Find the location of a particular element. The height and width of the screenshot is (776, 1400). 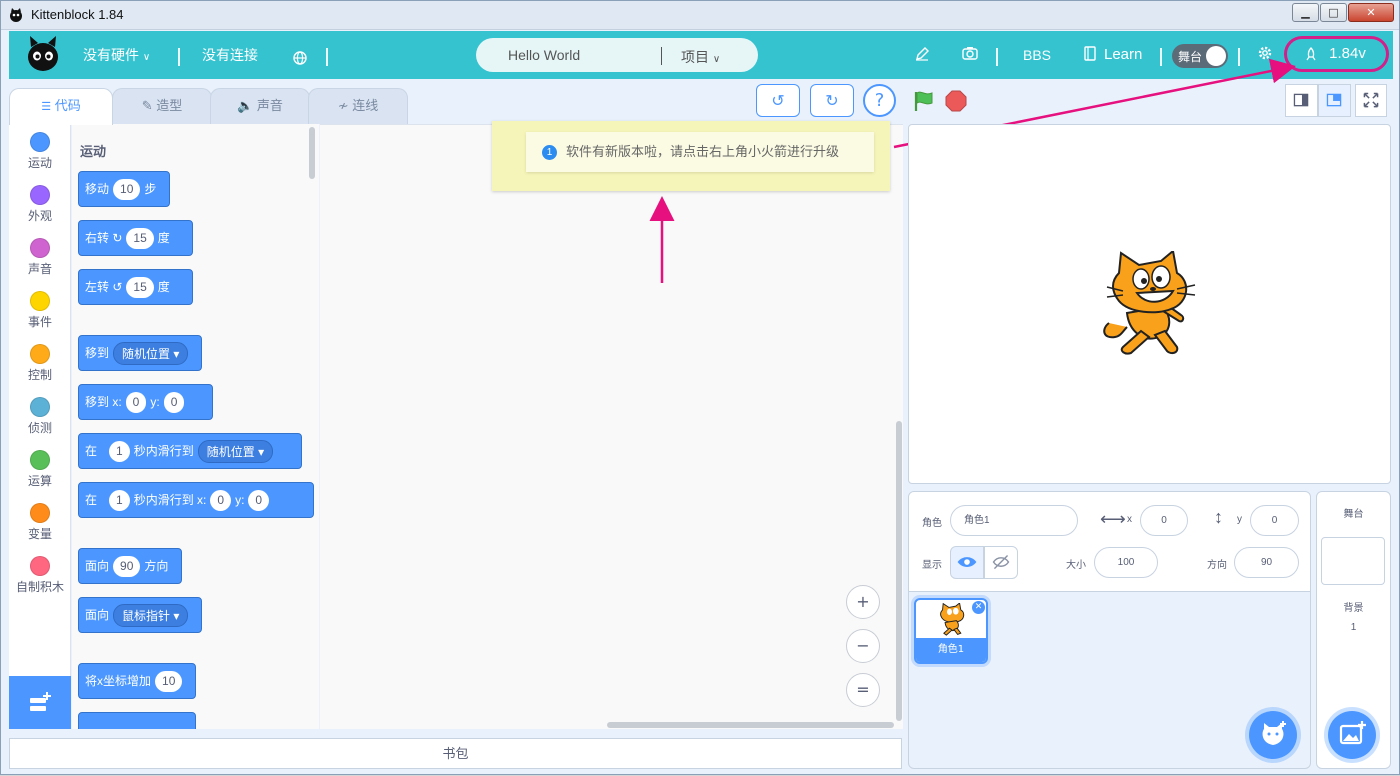

stage-mode-toggle: 舞台 is located at coordinates (1200, 56).